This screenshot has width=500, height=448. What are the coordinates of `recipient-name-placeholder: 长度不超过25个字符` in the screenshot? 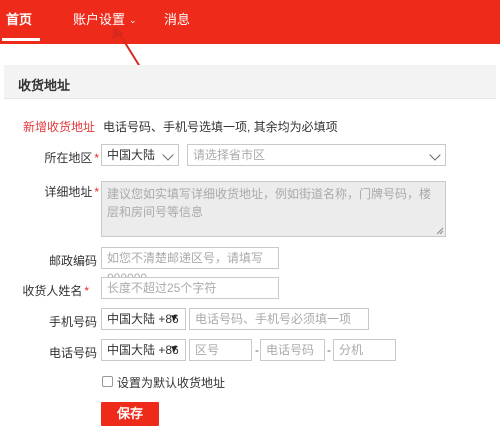 It's located at (162, 288).